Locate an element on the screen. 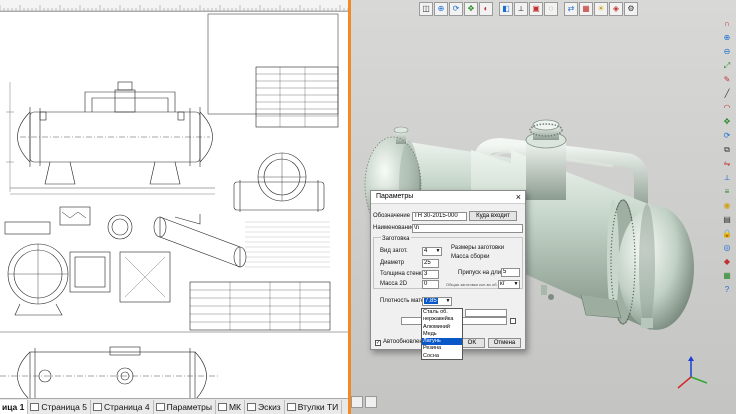 This screenshot has width=736, height=414. bottom-left-icons is located at coordinates (366, 405).